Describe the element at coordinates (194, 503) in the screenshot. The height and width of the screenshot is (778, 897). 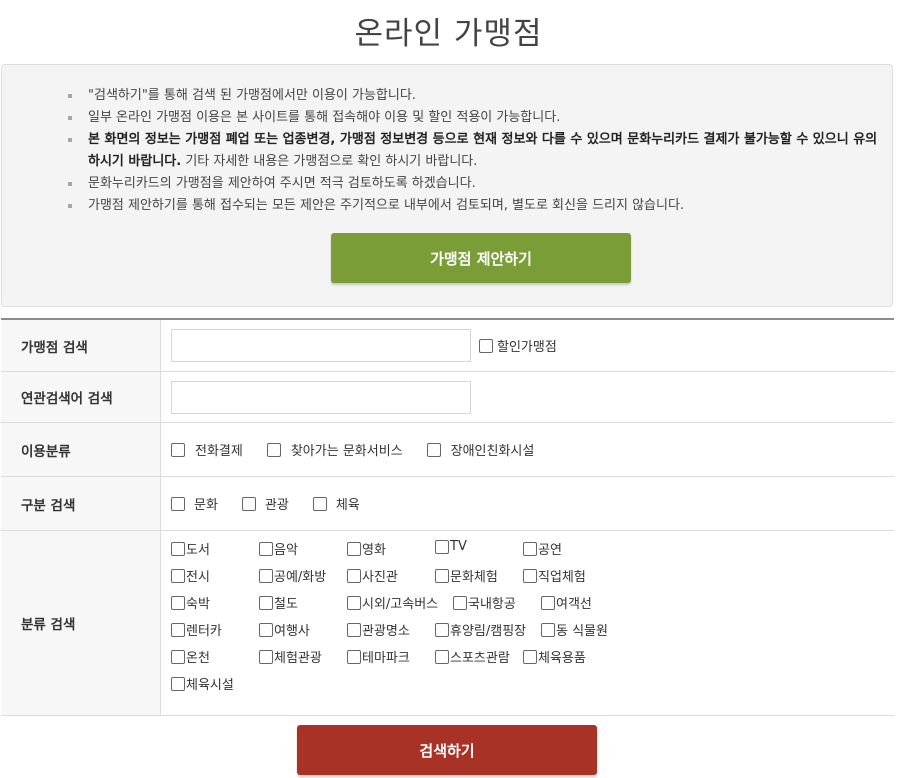
I see `division-option-checkbox: 문화` at that location.